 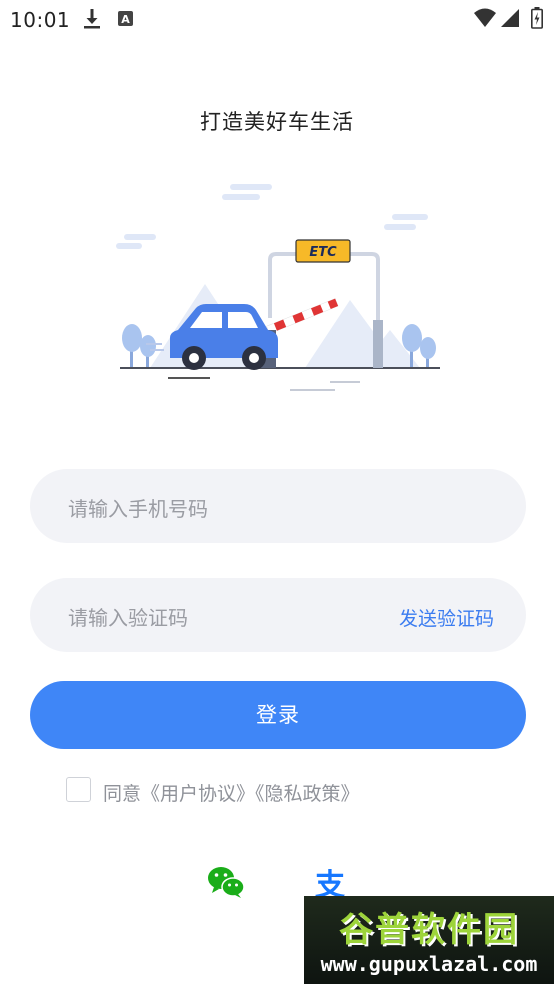 I want to click on watermark-overlay: 谷普软件园 www.gupuxlazal.com, so click(x=429, y=940).